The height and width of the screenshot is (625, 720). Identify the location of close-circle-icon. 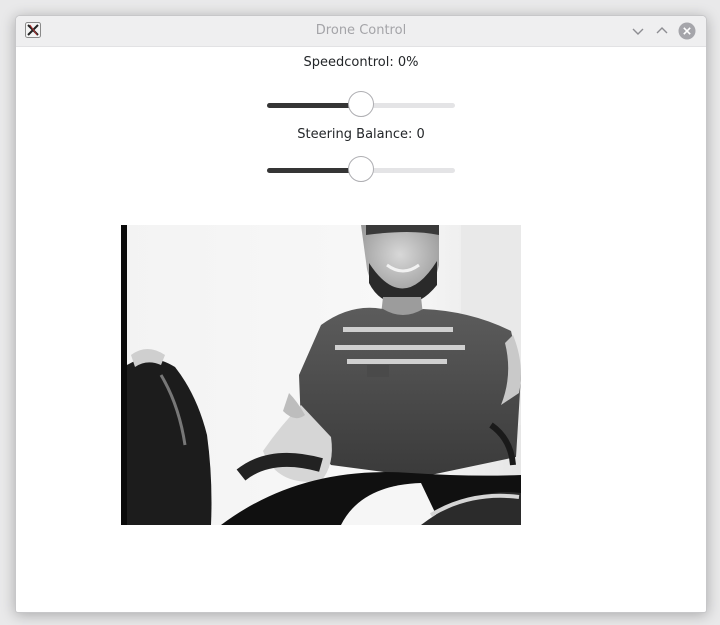
(687, 31).